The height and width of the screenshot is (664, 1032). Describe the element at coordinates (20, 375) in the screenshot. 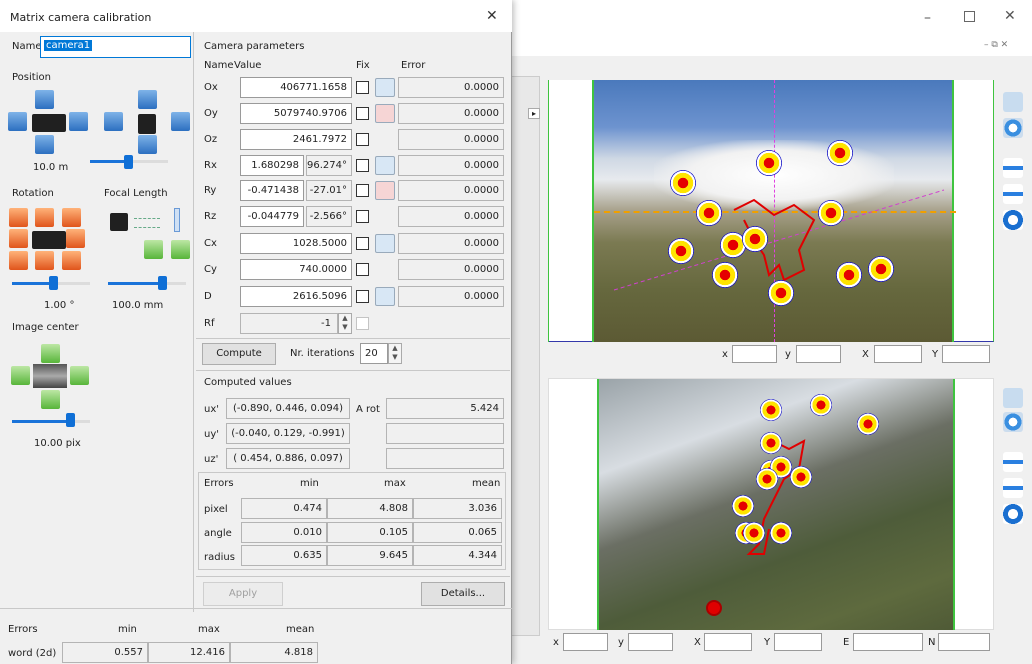

I see `center-left-arrow-icon` at that location.